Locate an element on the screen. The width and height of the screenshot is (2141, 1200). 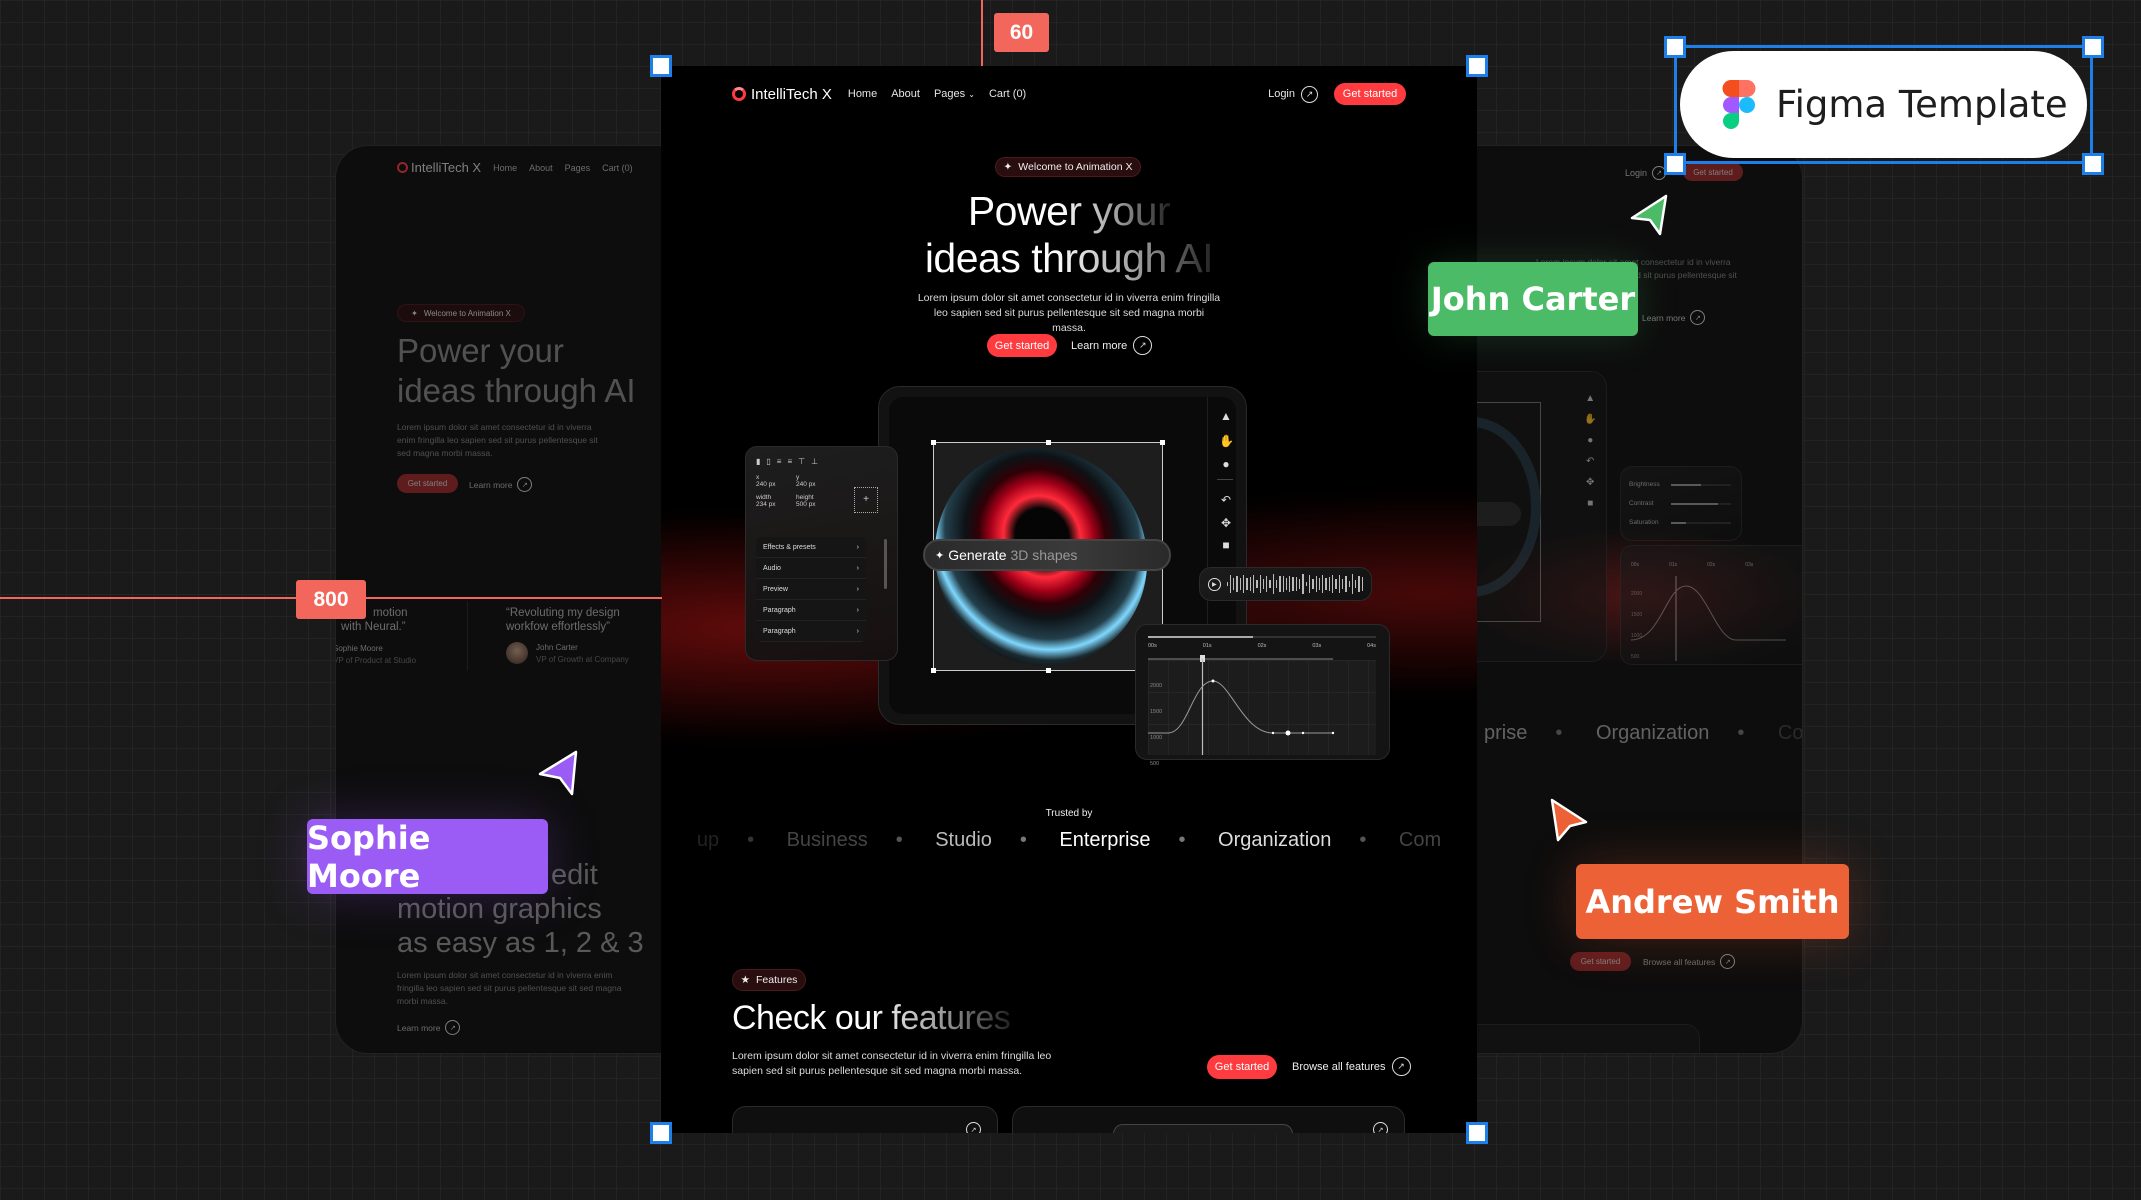
figma-template-badge: Figma Template is located at coordinates (1883, 104).